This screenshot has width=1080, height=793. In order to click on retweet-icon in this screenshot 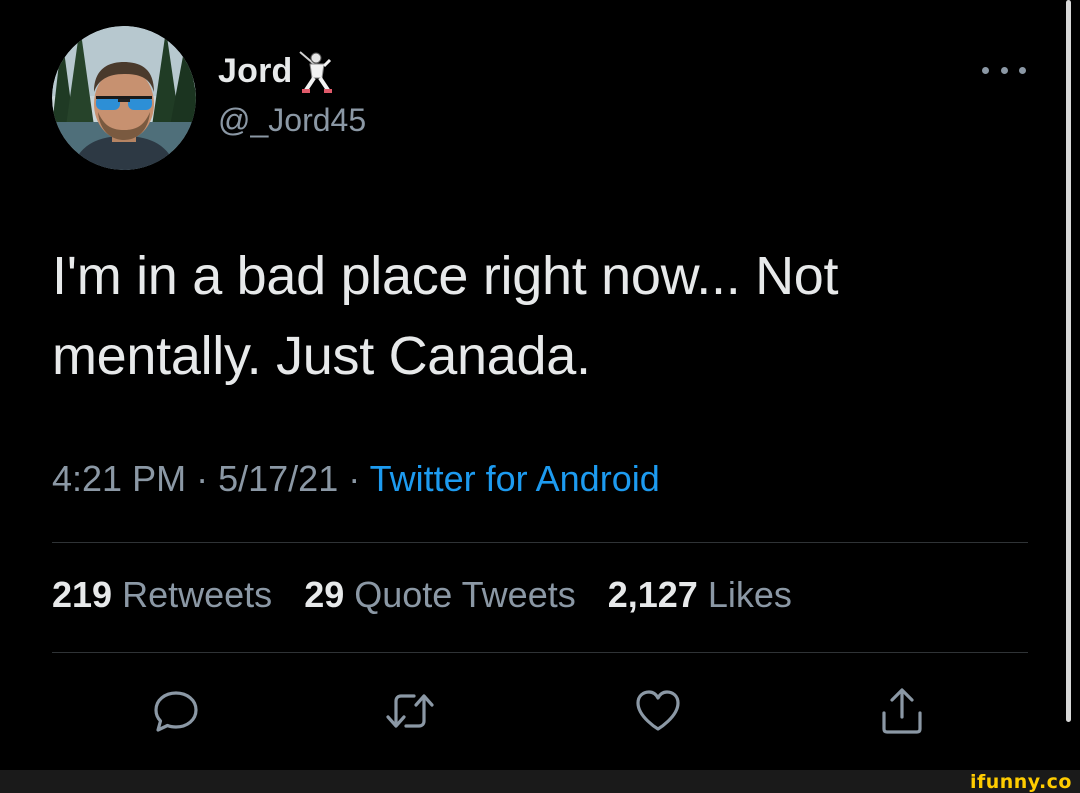, I will do `click(410, 711)`.